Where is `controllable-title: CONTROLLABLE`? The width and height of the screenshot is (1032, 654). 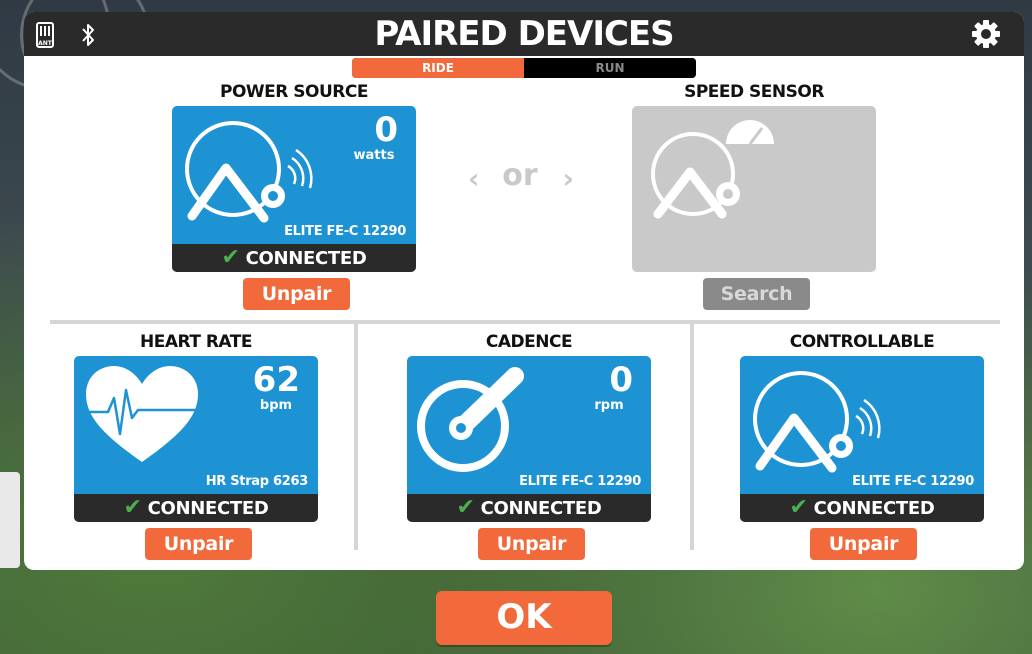
controllable-title: CONTROLLABLE is located at coordinates (862, 342).